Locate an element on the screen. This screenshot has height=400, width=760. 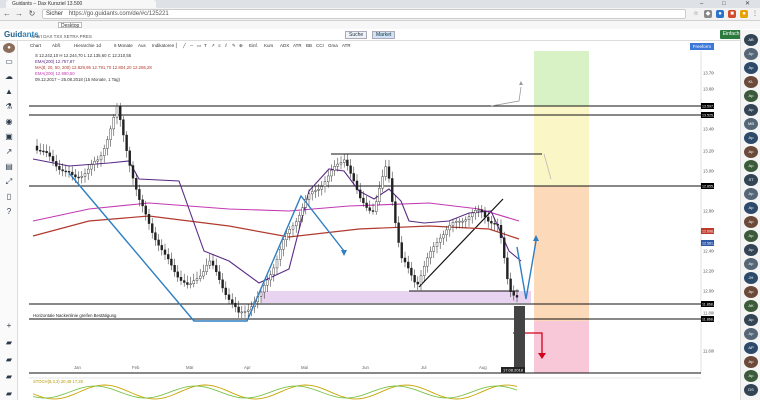
toolbar-tool-kurs: Kurs is located at coordinates (268, 46).